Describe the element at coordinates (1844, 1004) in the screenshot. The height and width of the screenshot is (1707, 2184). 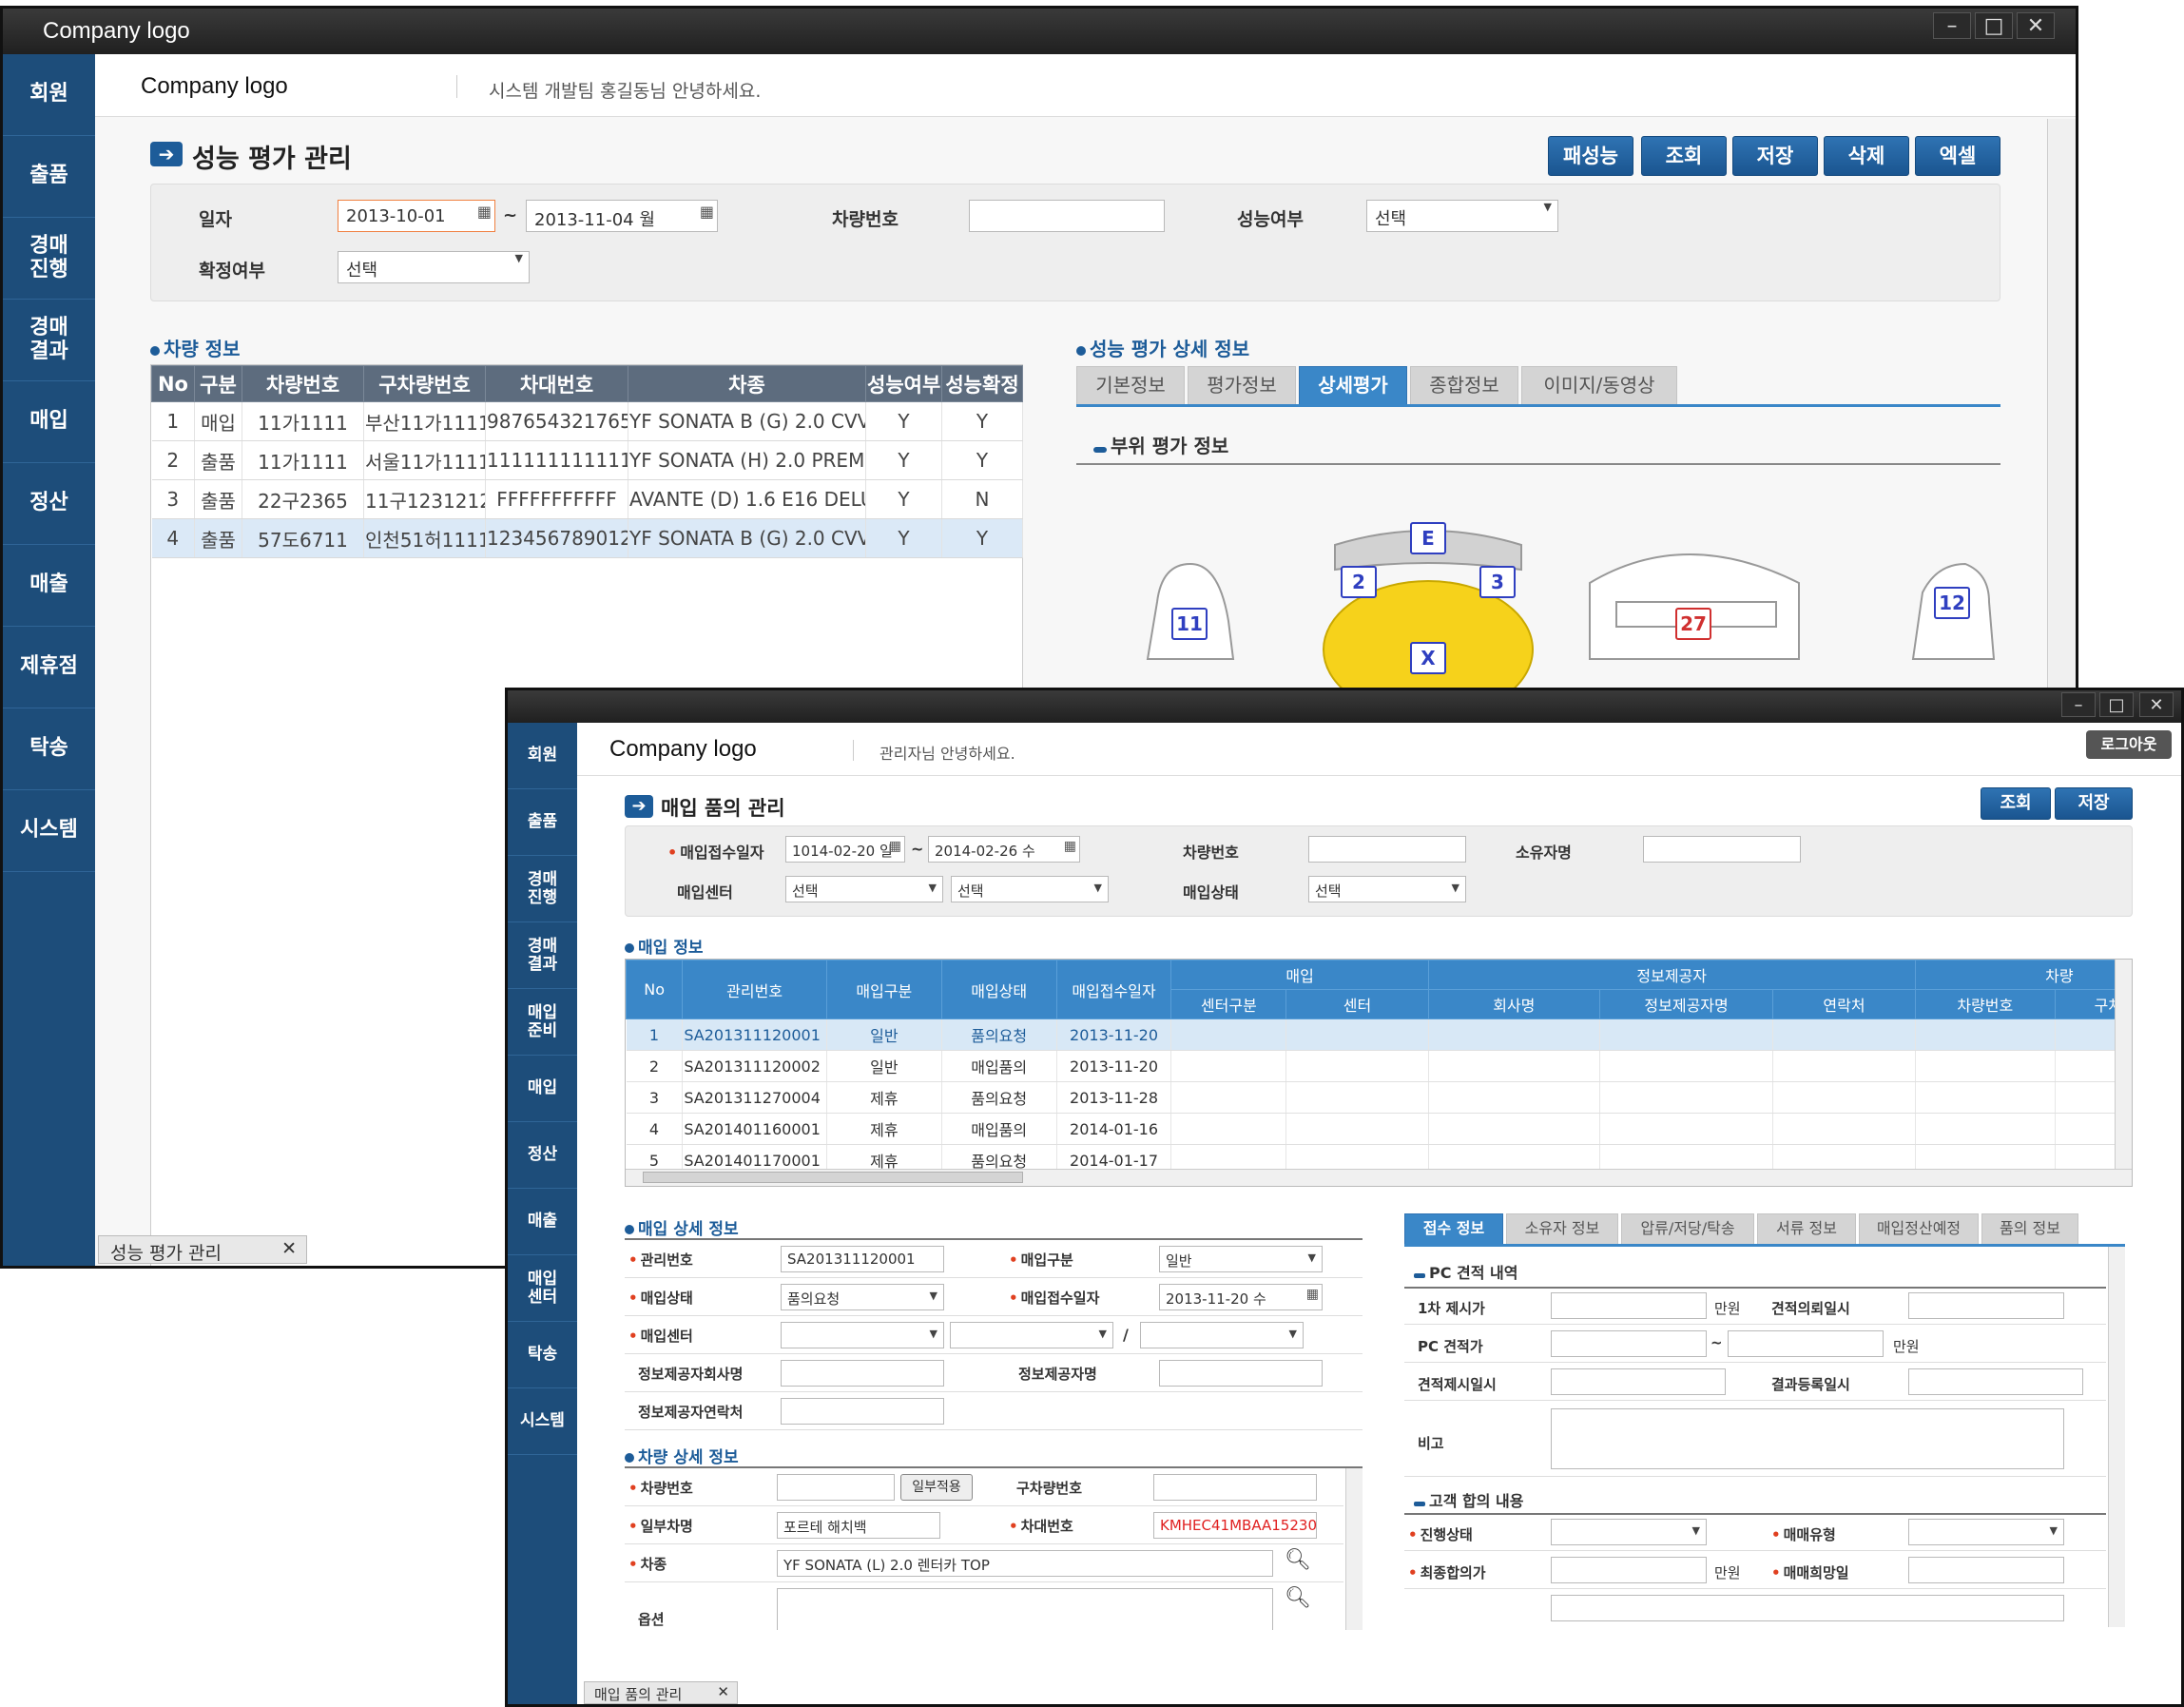
I see `column-header: 연락처` at that location.